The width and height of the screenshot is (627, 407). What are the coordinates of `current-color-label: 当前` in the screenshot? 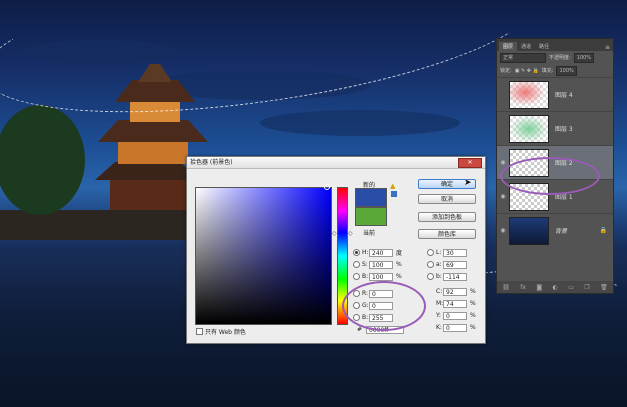 It's located at (369, 233).